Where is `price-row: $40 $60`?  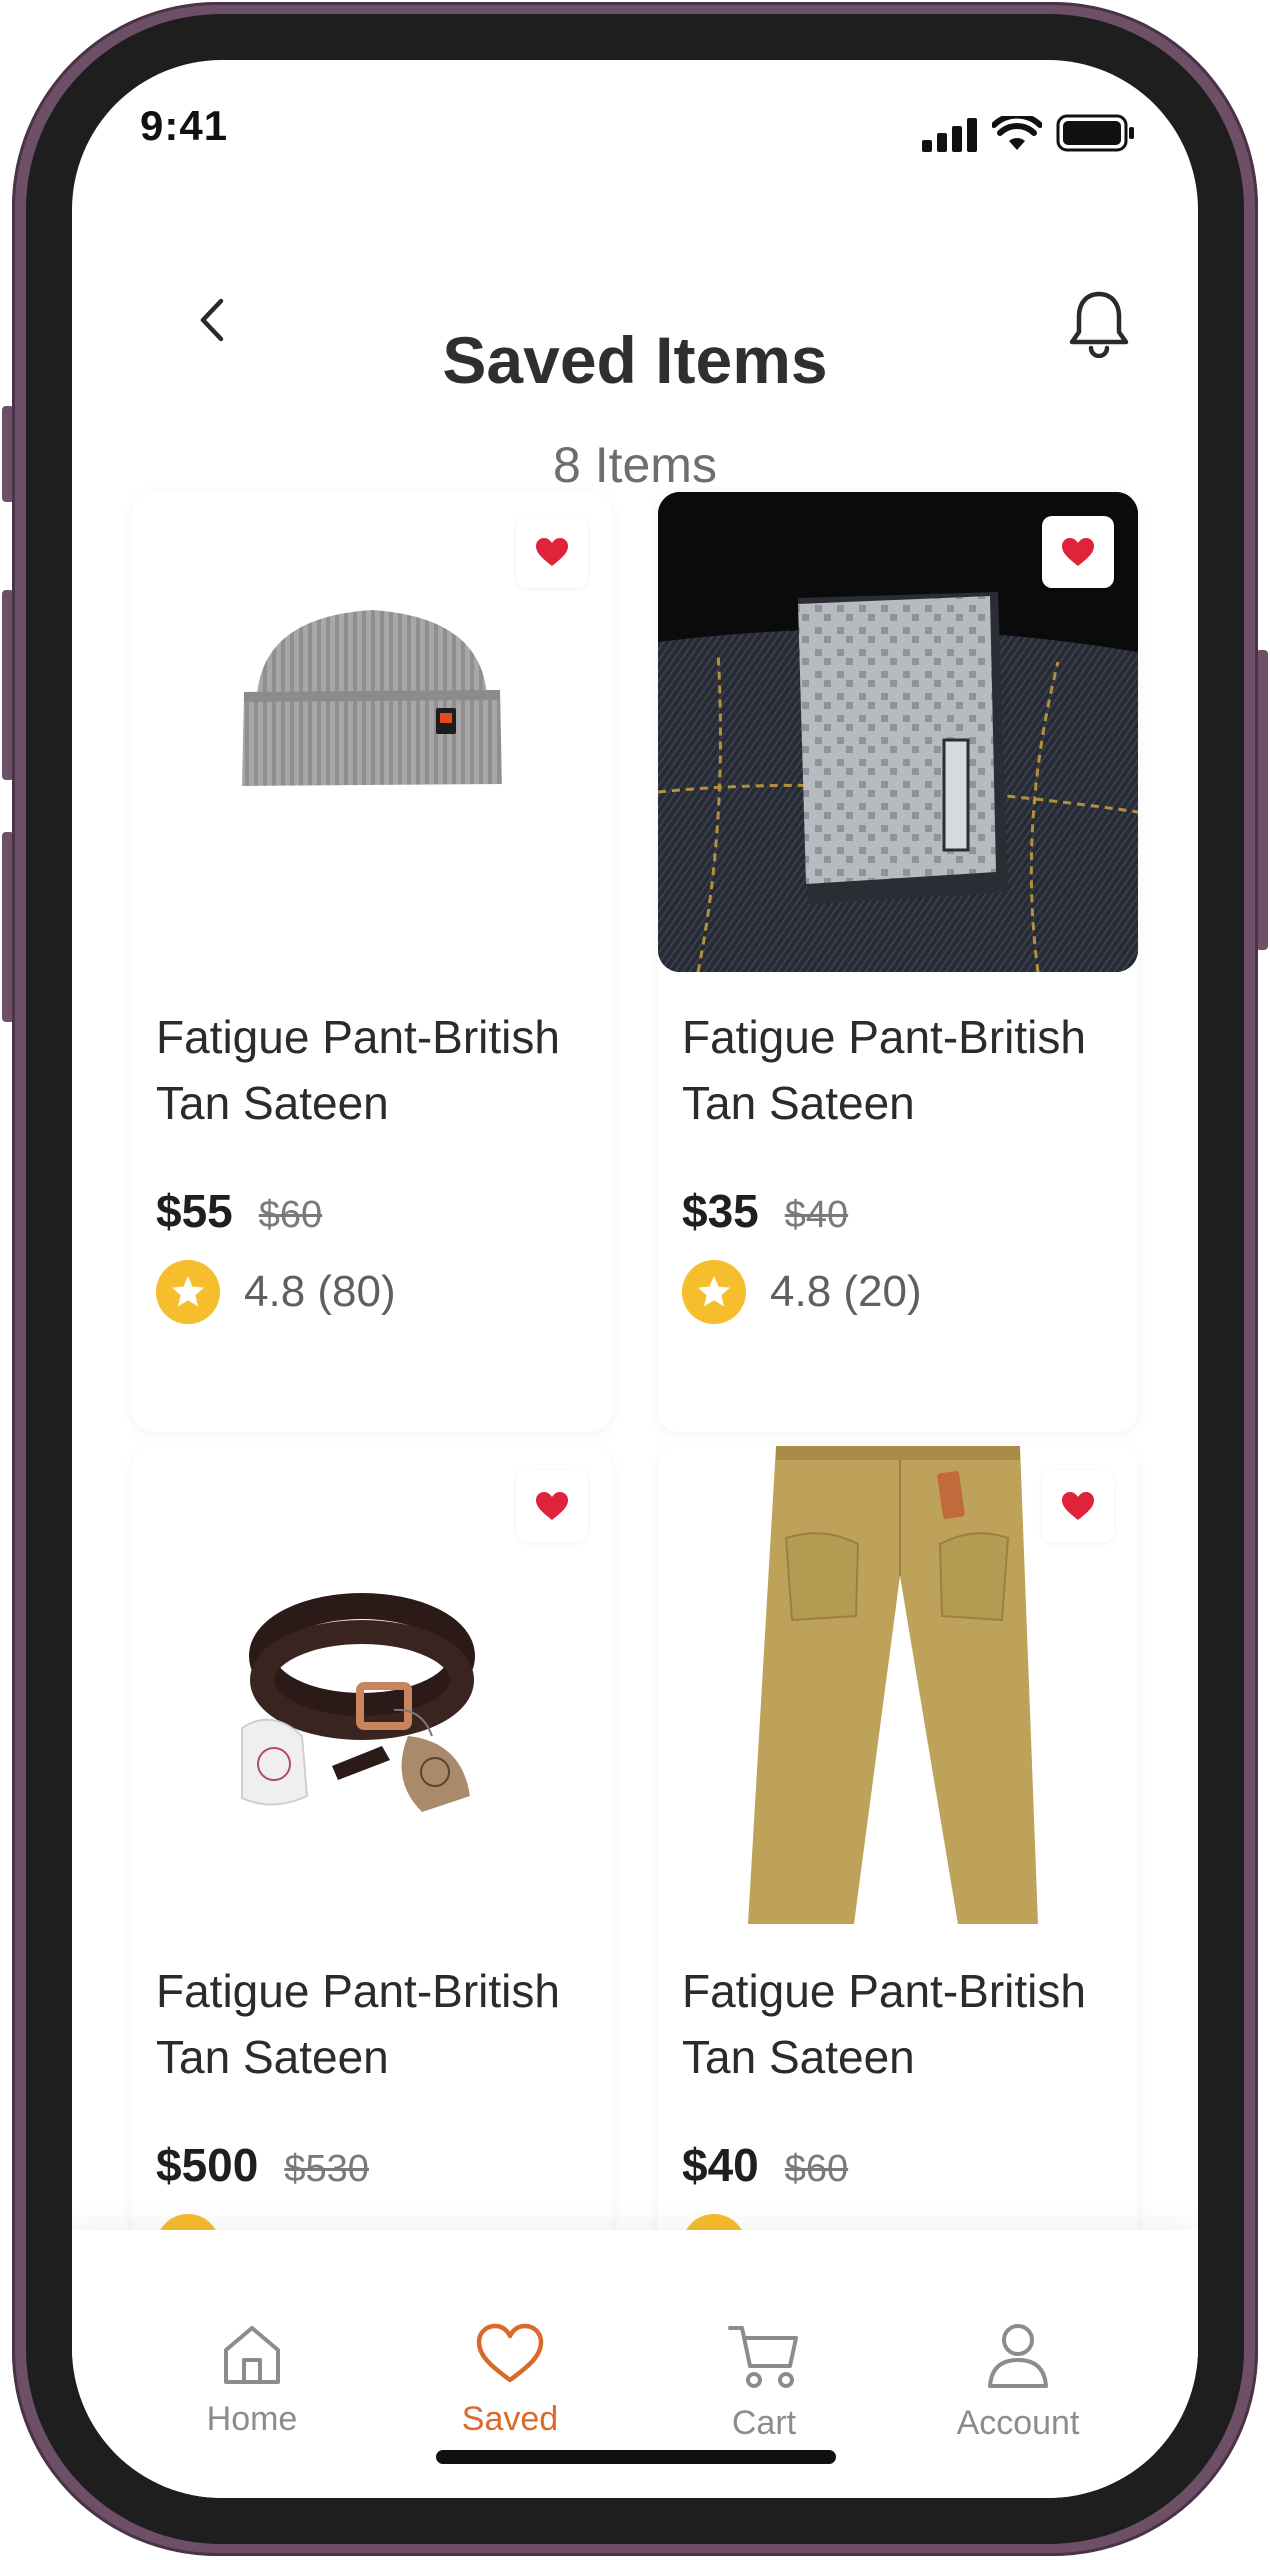 price-row: $40 $60 is located at coordinates (765, 2165).